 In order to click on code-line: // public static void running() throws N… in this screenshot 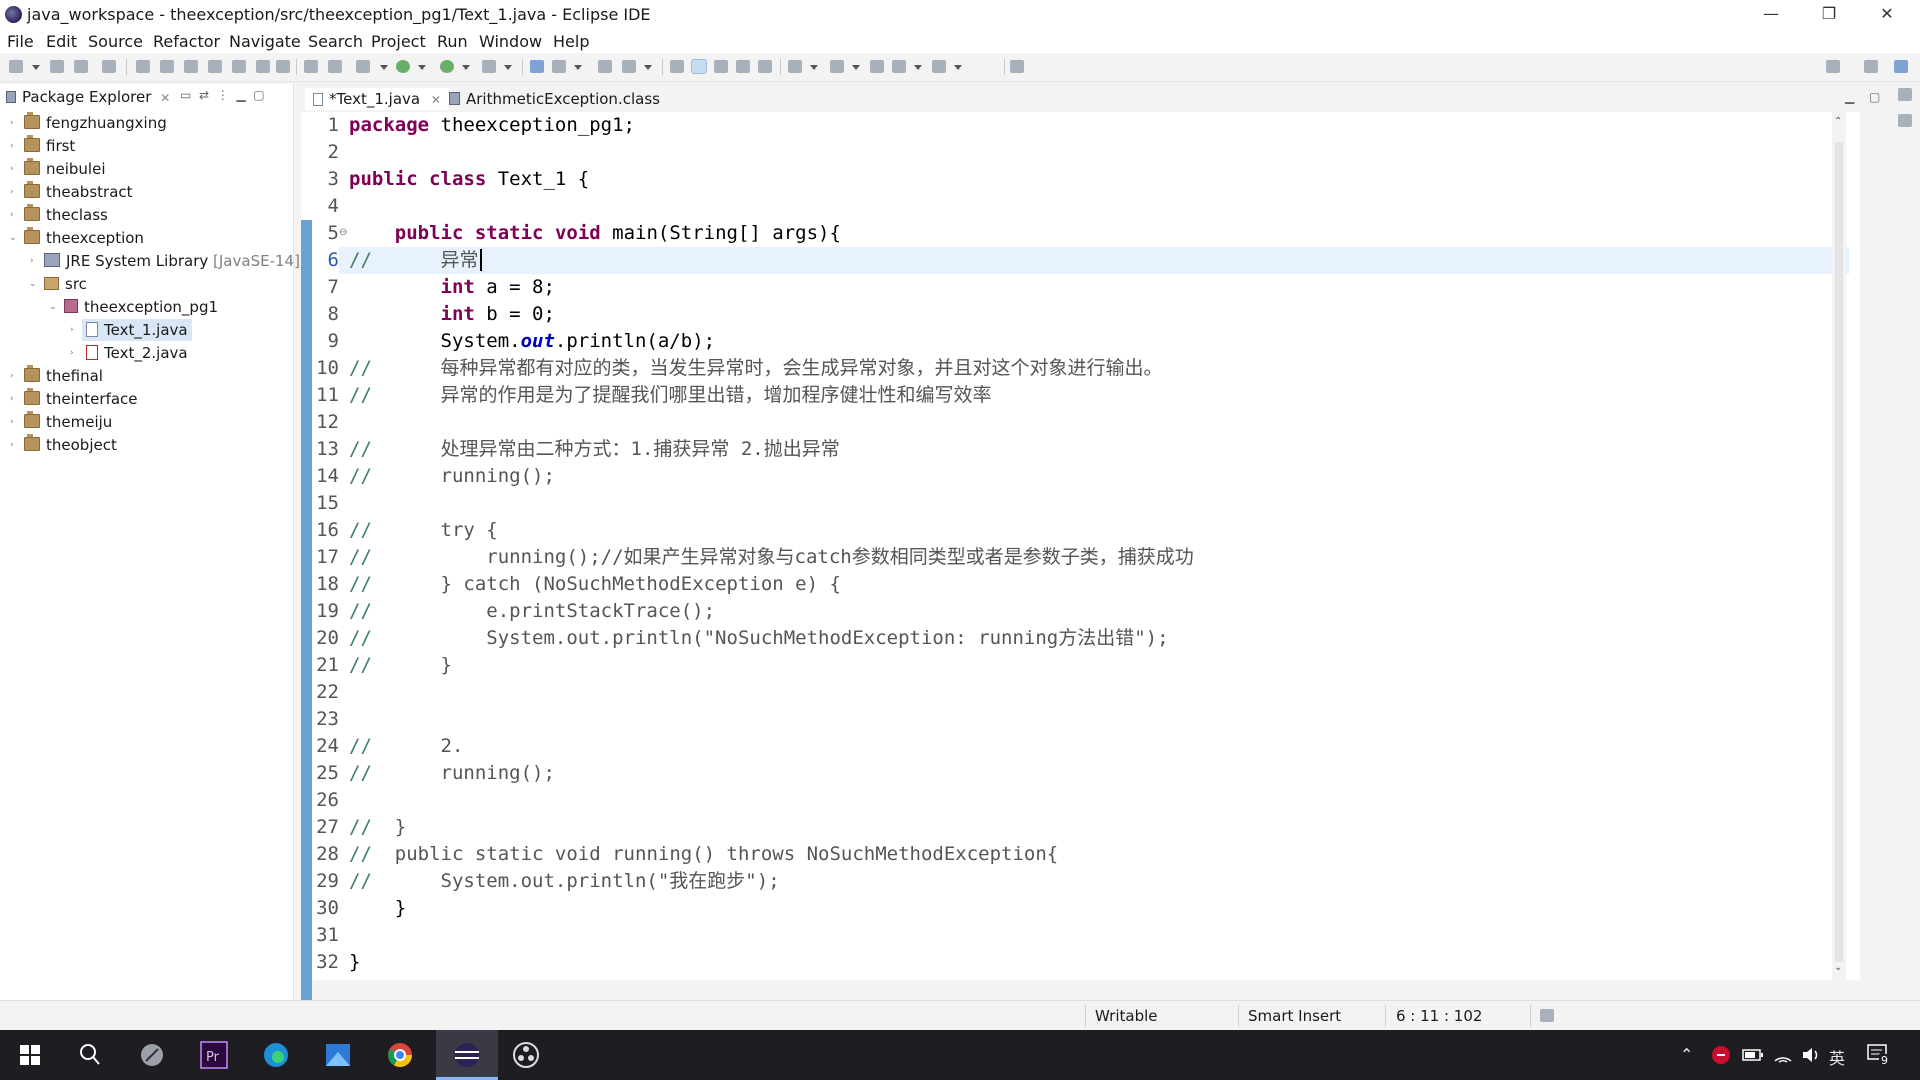, I will do `click(703, 854)`.